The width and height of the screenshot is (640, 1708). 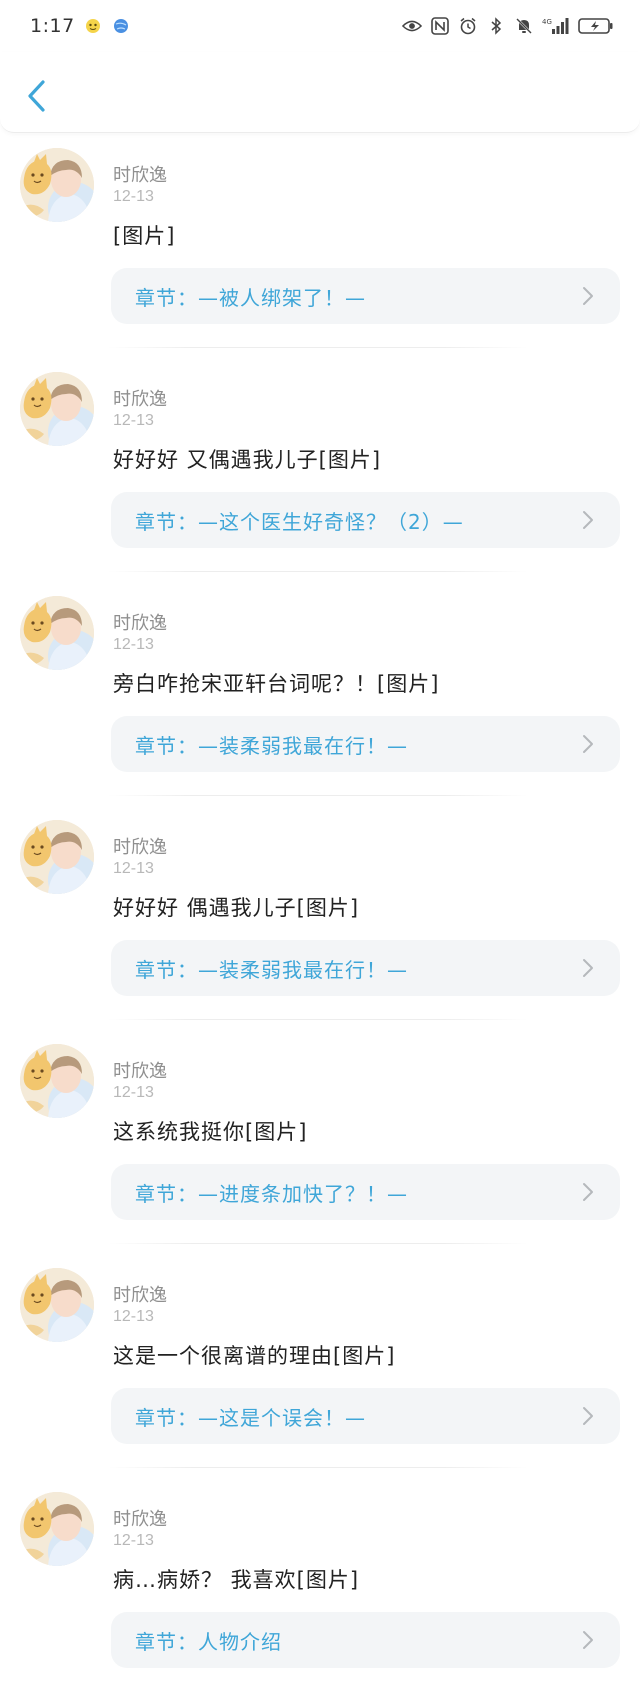 I want to click on globe-icon, so click(x=121, y=26).